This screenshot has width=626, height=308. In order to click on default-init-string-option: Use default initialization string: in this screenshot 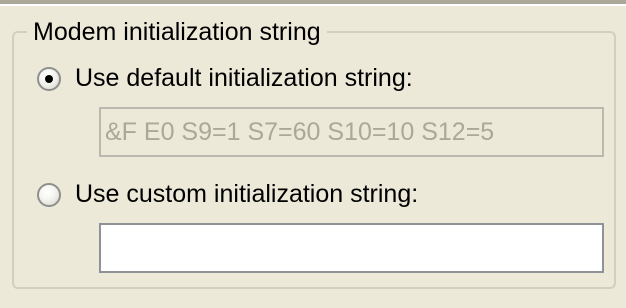, I will do `click(225, 78)`.